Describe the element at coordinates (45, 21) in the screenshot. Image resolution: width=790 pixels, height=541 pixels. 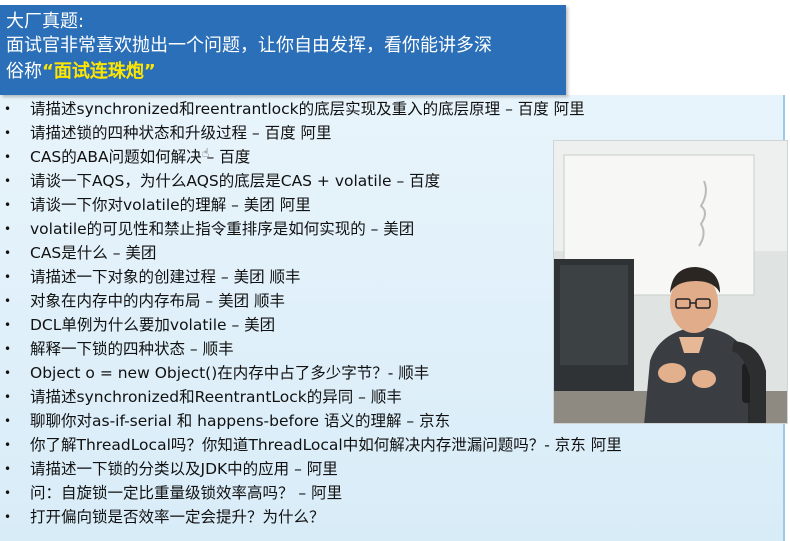
I see `banner-line-1: 大厂真题:` at that location.